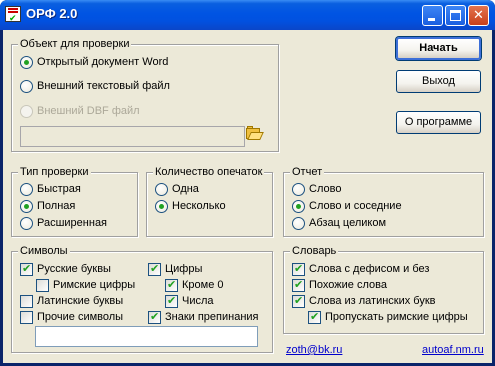 Image resolution: width=495 pixels, height=366 pixels. Describe the element at coordinates (59, 189) in the screenshot. I see `option-fast-label: Быстрая` at that location.